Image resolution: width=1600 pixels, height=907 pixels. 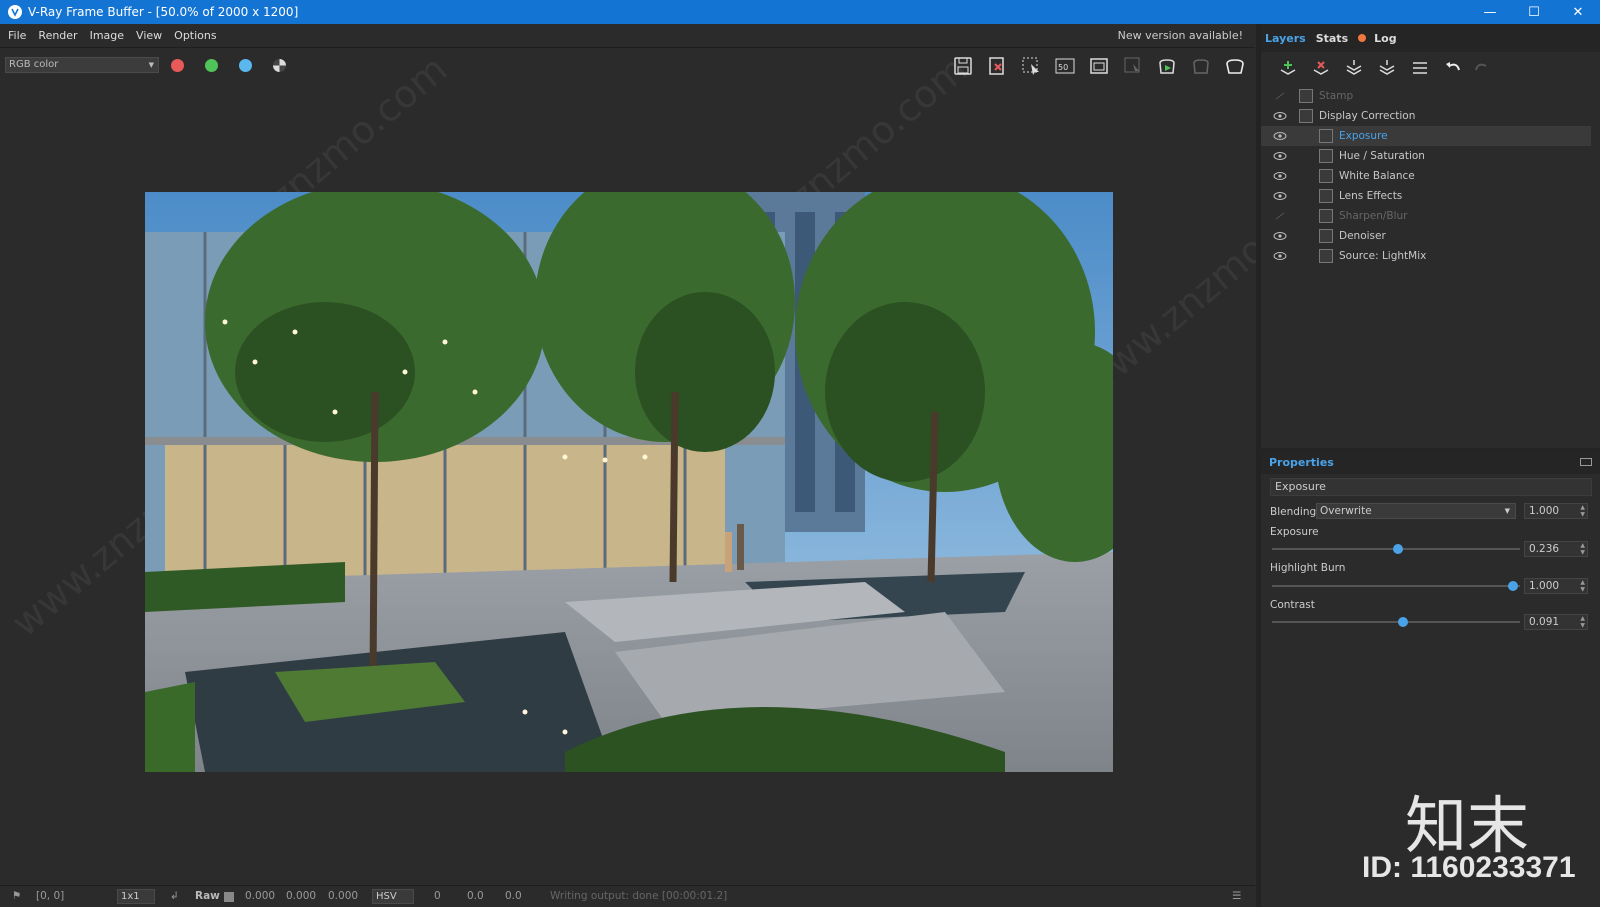 What do you see at coordinates (17, 35) in the screenshot?
I see `menu-file: File` at bounding box center [17, 35].